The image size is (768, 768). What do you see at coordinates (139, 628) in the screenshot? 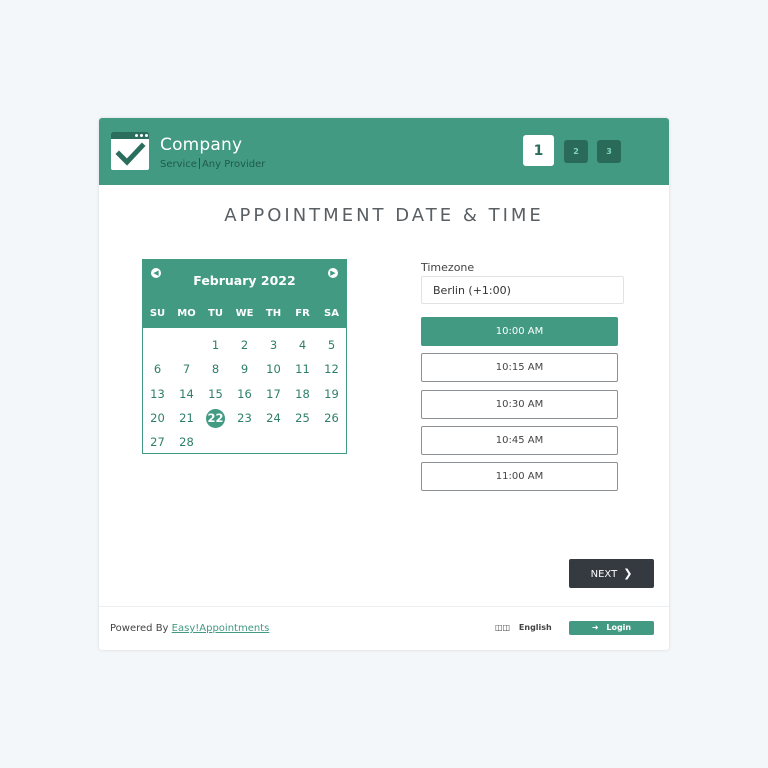
I see `powered-by-label: Powered By` at bounding box center [139, 628].